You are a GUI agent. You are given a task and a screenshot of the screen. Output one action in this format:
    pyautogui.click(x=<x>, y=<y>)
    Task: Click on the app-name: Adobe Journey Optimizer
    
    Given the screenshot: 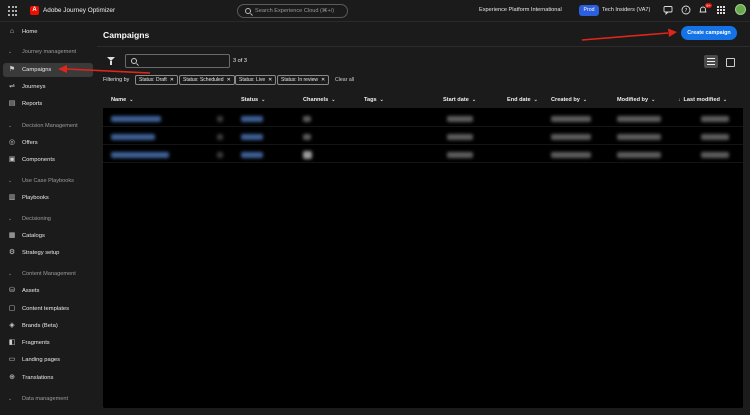 What is the action you would take?
    pyautogui.click(x=79, y=10)
    